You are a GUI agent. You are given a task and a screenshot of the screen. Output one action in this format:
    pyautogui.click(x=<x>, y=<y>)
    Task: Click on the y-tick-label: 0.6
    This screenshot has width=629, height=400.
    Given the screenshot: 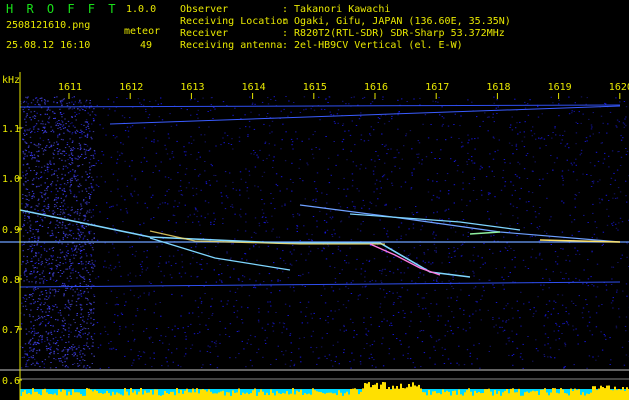 What is the action you would take?
    pyautogui.click(x=11, y=381)
    